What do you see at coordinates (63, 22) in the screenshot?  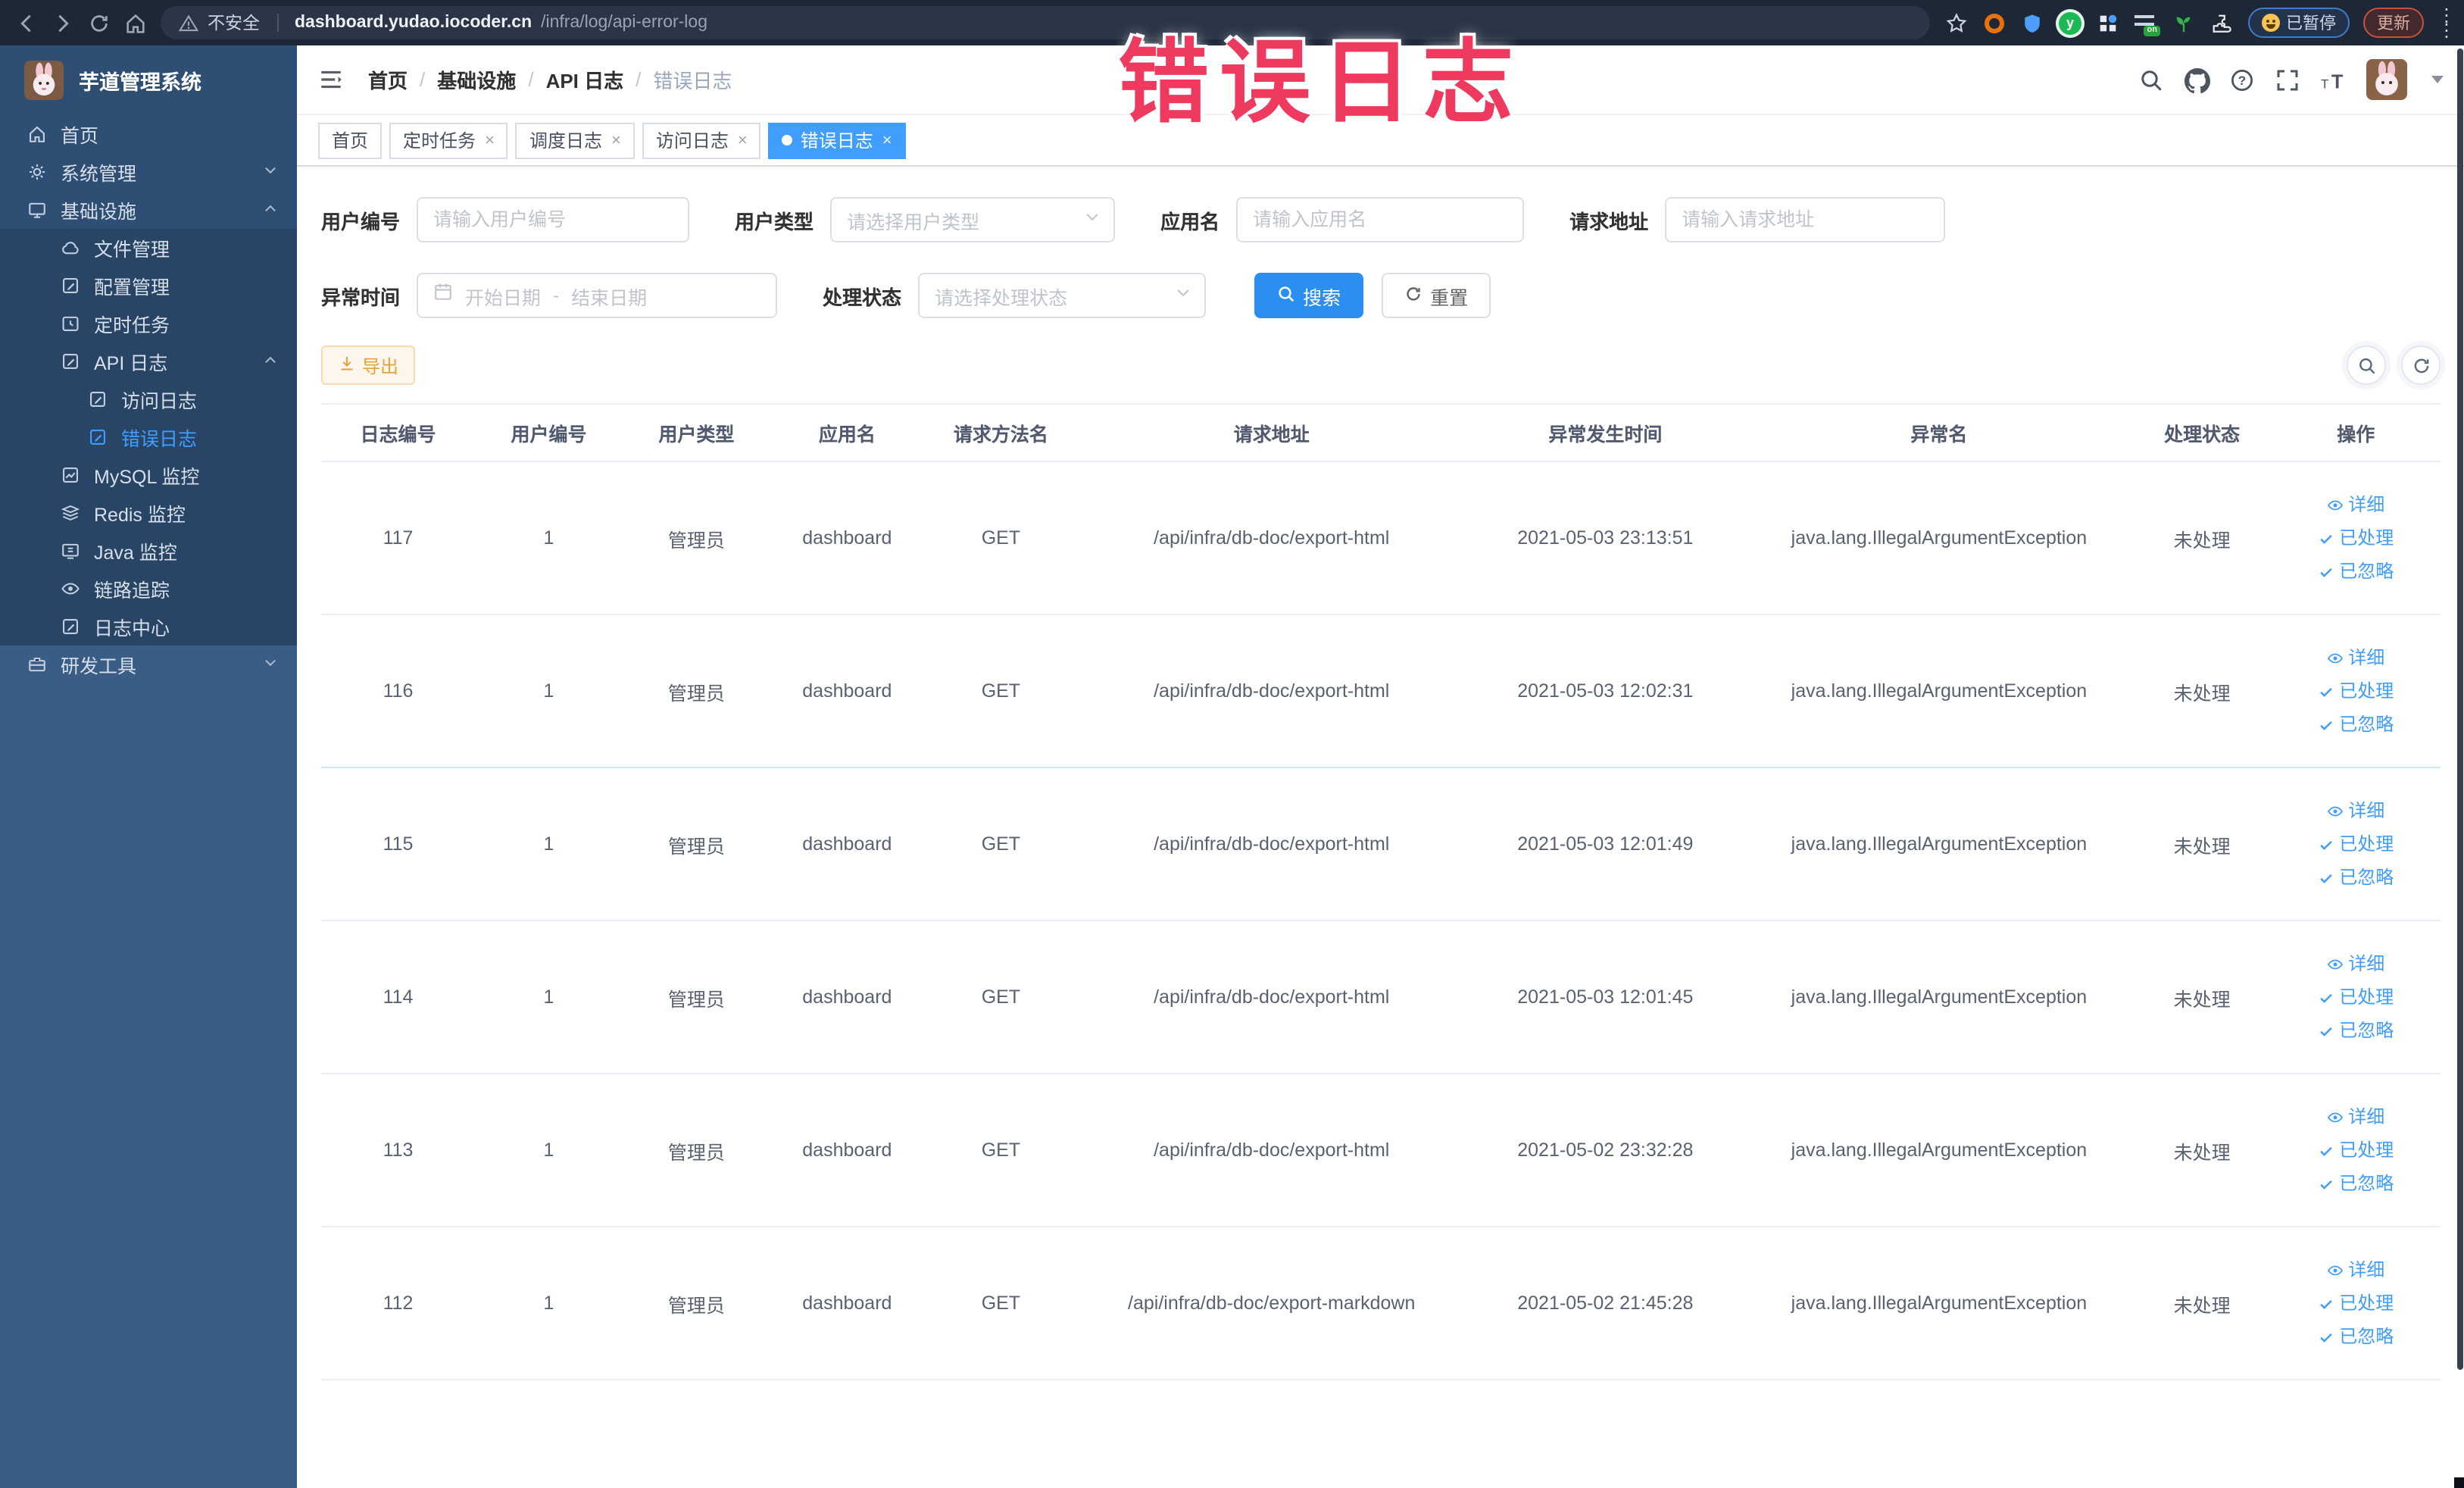 I see `forward-icon` at bounding box center [63, 22].